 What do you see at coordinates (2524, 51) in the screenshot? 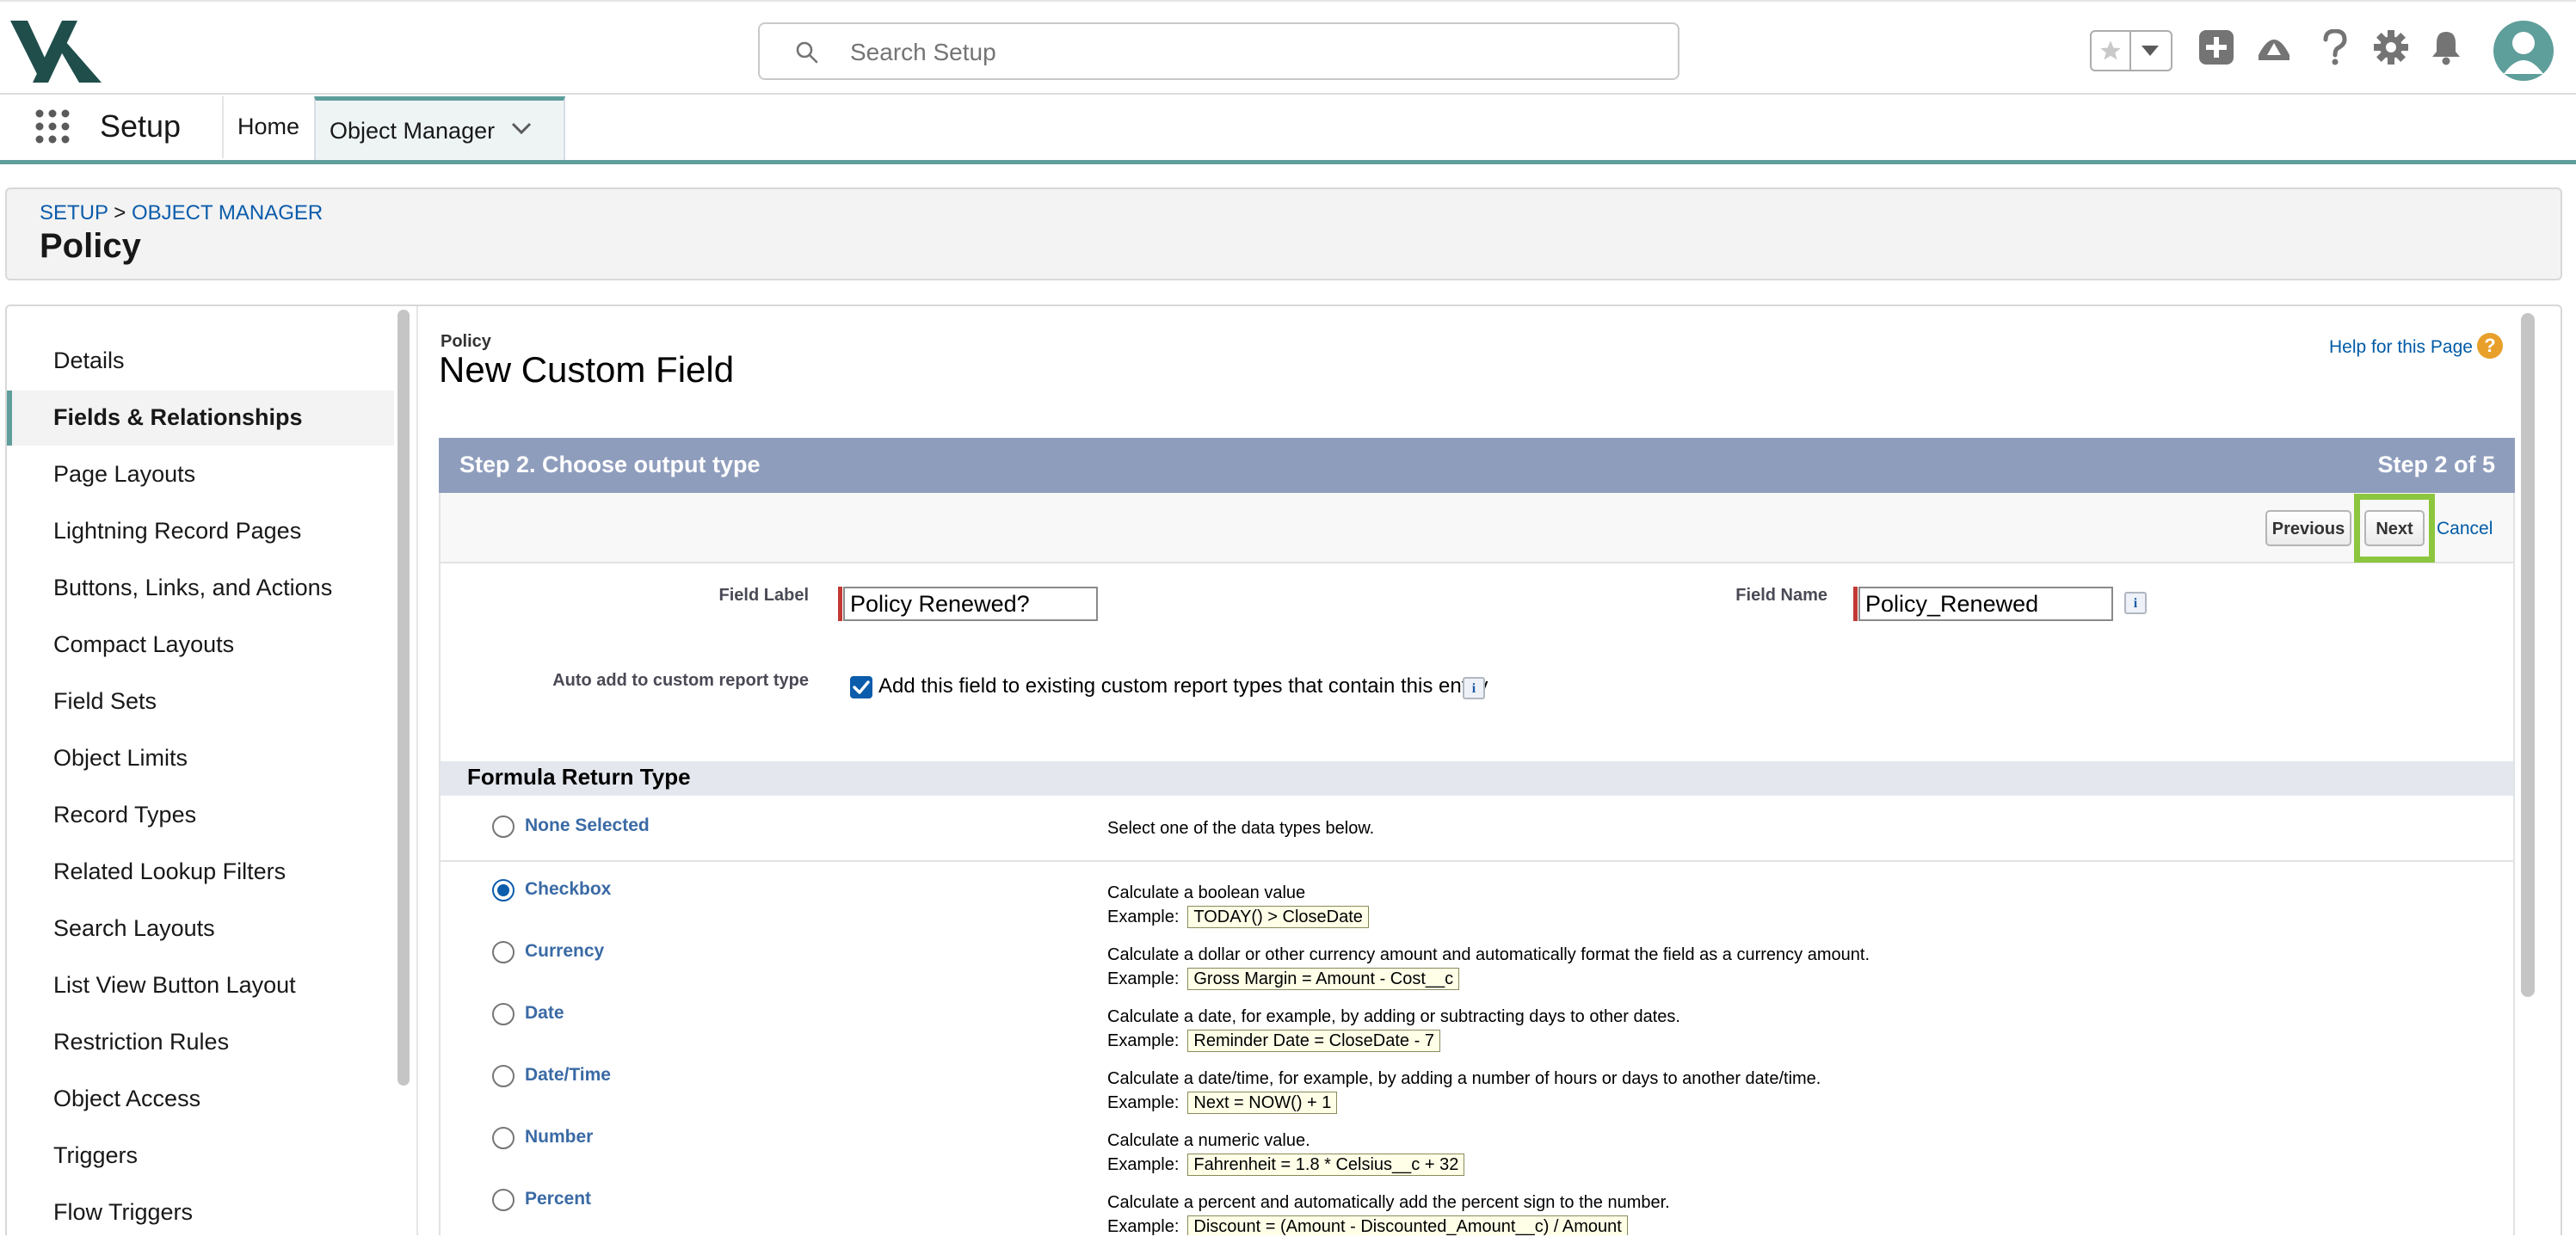
I see `avatar` at bounding box center [2524, 51].